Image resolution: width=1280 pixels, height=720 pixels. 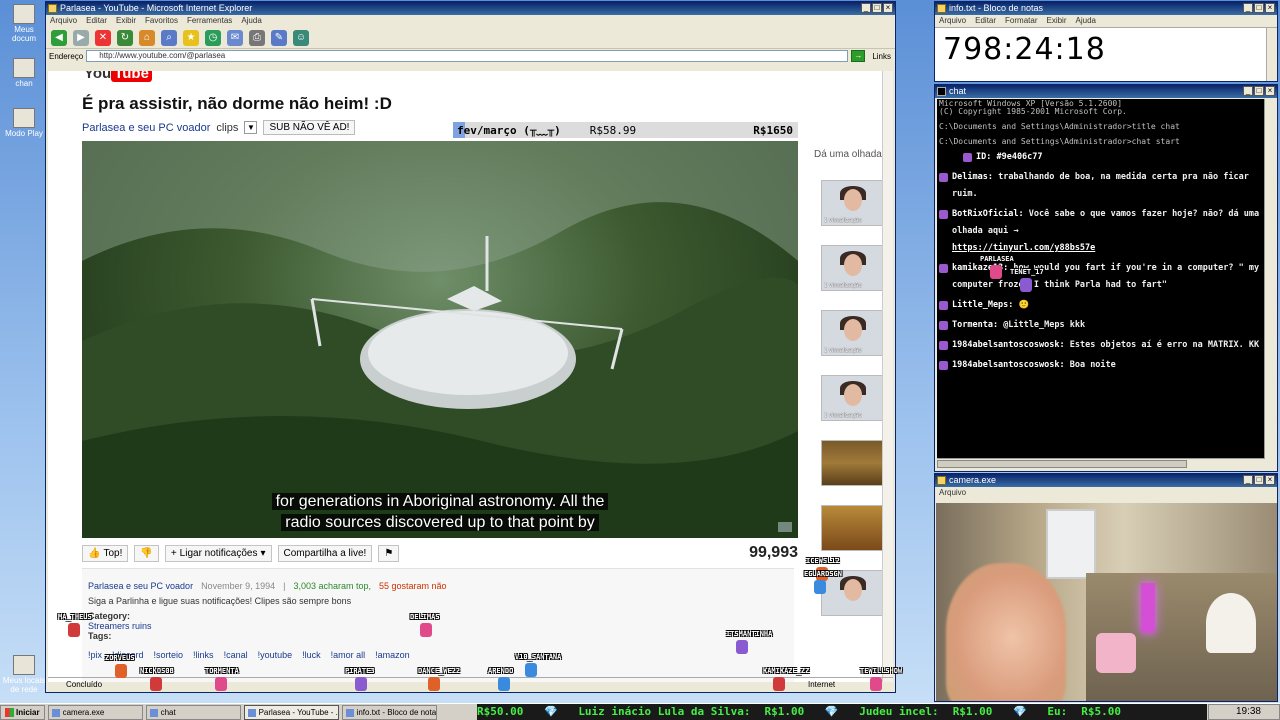 I want to click on taskbar-button: info.txt - Bloco de notas, so click(x=389, y=712).